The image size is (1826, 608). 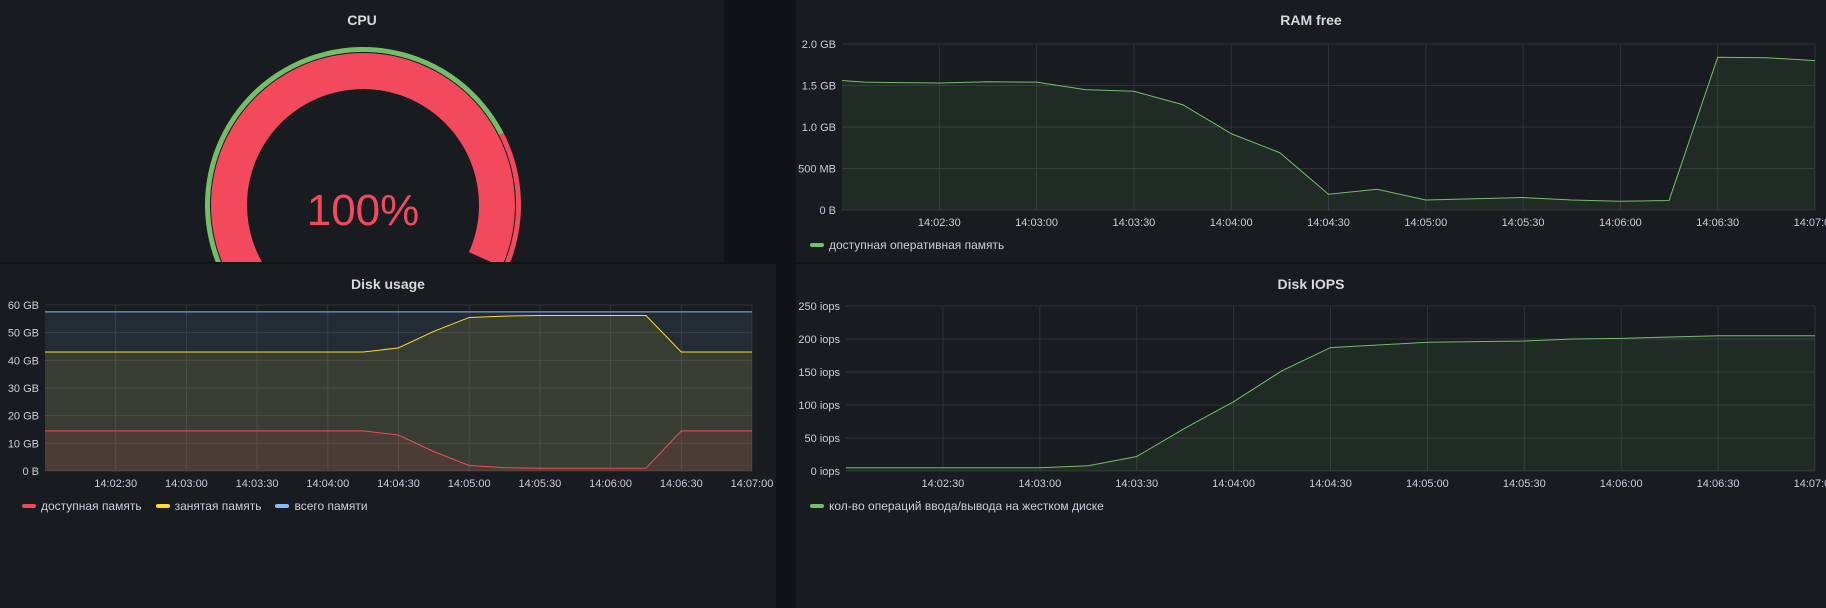 What do you see at coordinates (819, 45) in the screenshot?
I see `y-tick-label: 2.0 GB` at bounding box center [819, 45].